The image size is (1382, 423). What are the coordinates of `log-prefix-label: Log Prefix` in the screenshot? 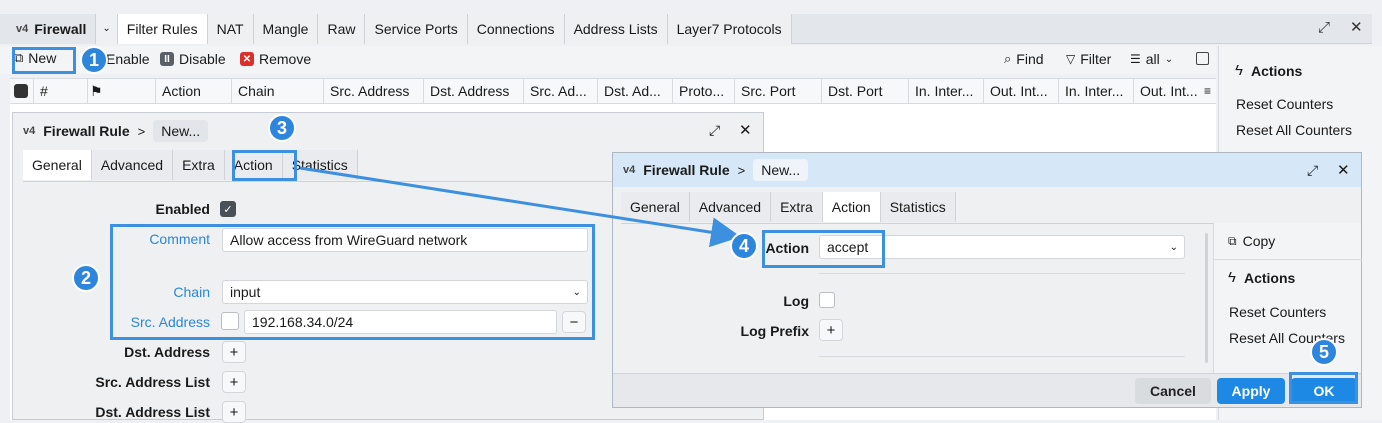 It's located at (774, 331).